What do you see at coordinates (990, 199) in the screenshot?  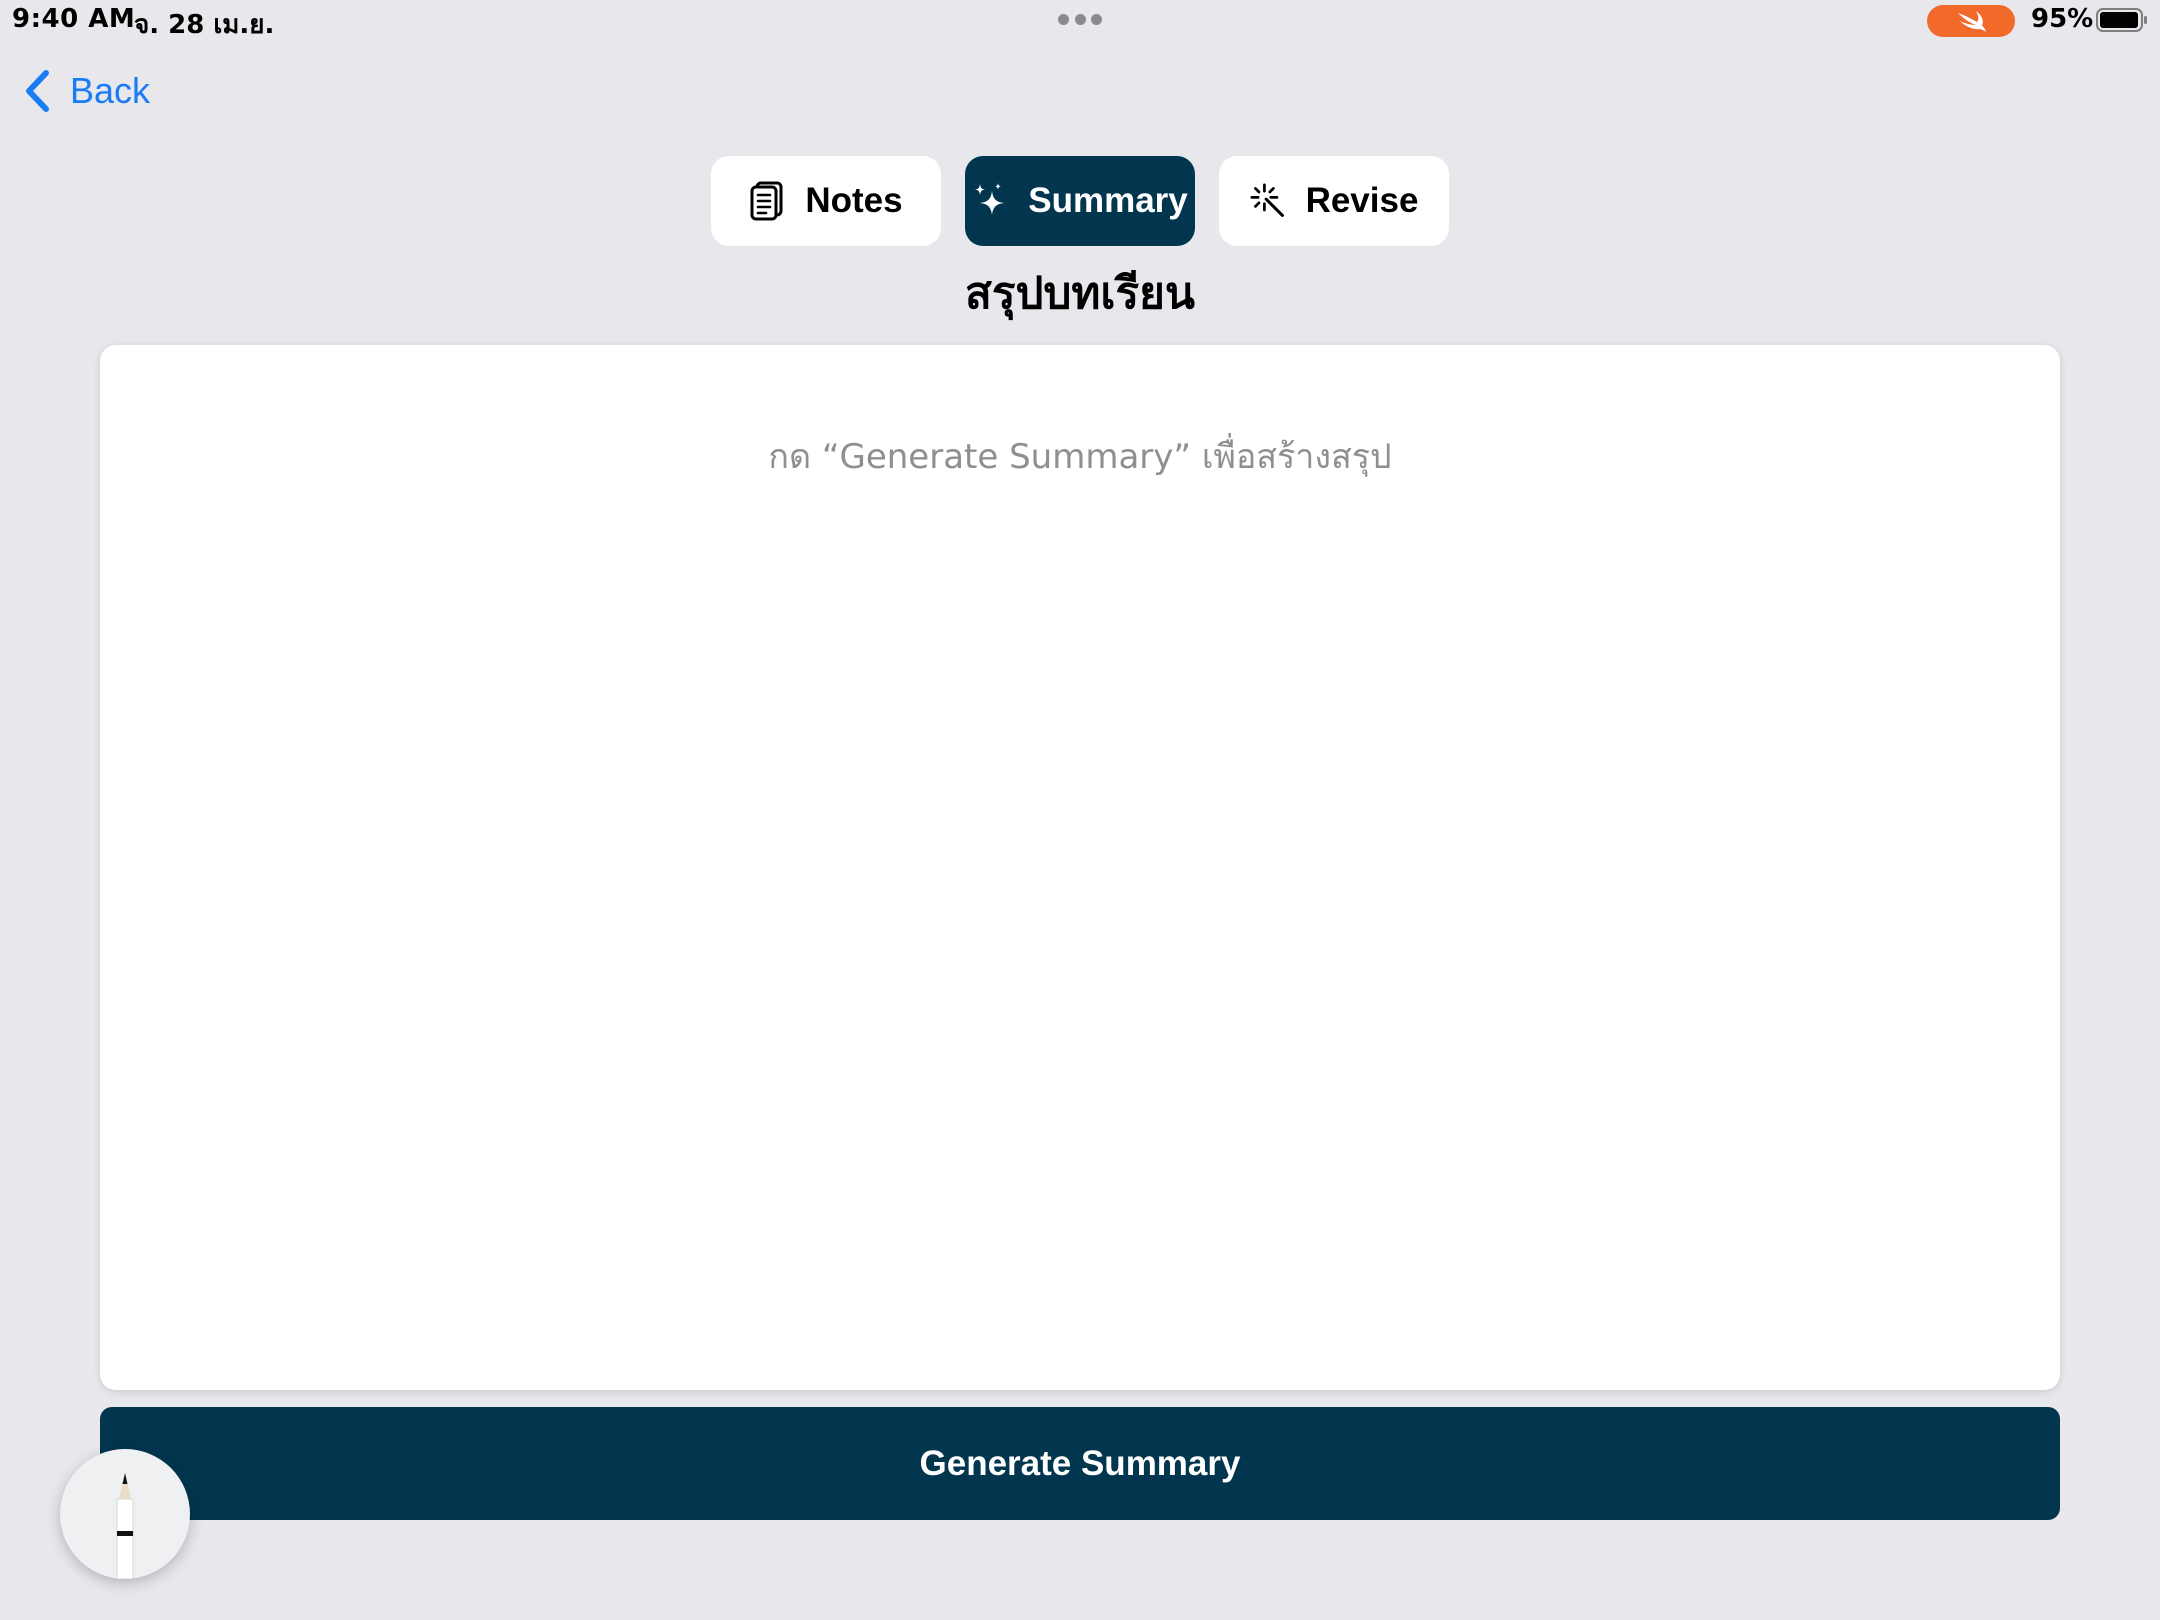 I see `sparkles-icon` at bounding box center [990, 199].